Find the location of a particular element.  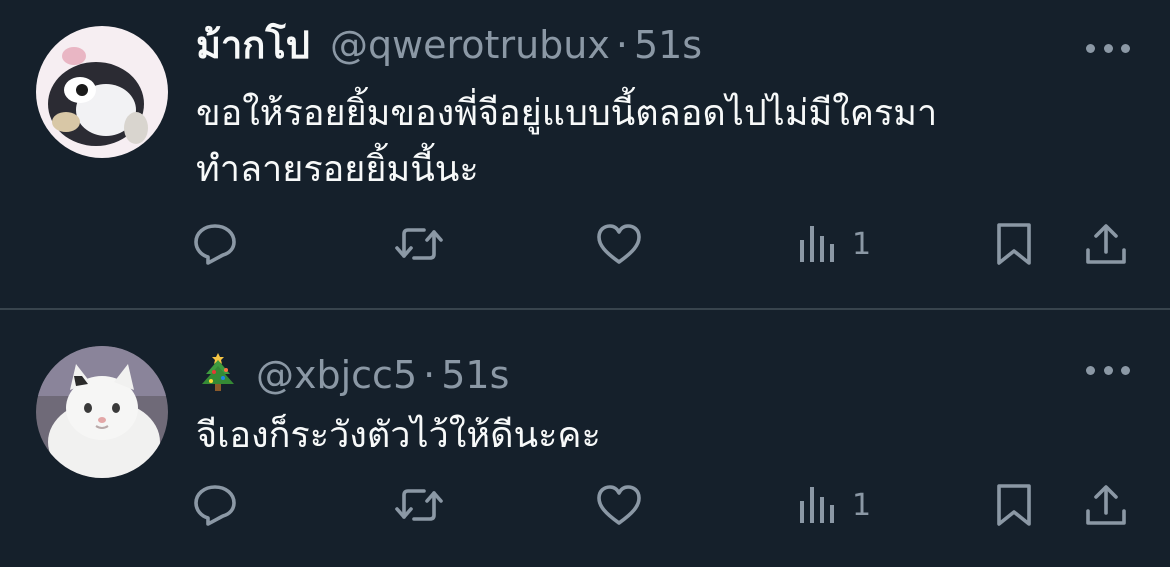

tweet-text-line: จีเองก็ระวังตัวไว้ให้ดีนะคะ is located at coordinates (398, 435).